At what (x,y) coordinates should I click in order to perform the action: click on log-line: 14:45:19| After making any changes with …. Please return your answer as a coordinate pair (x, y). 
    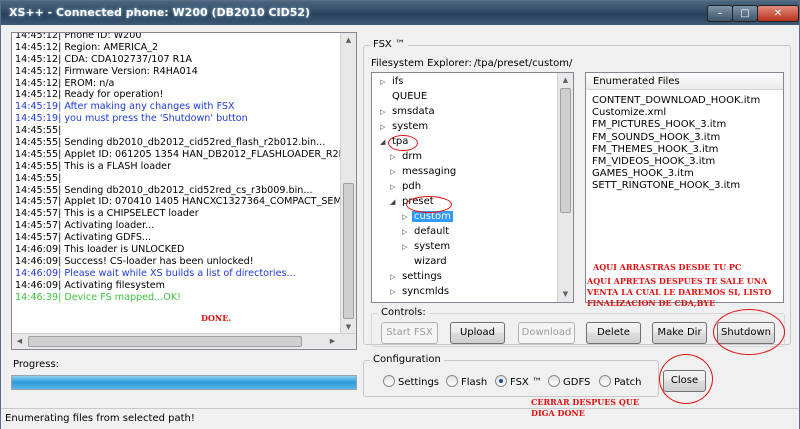
    Looking at the image, I should click on (125, 107).